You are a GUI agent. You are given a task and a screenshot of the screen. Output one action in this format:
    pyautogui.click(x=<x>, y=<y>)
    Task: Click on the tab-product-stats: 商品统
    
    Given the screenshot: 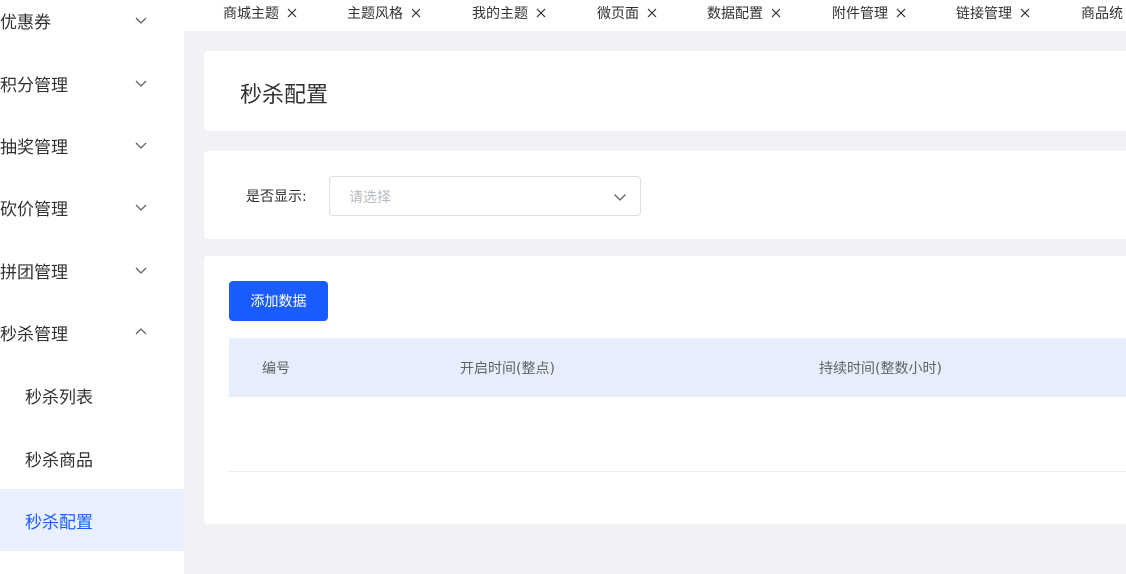 What is the action you would take?
    pyautogui.click(x=1102, y=13)
    